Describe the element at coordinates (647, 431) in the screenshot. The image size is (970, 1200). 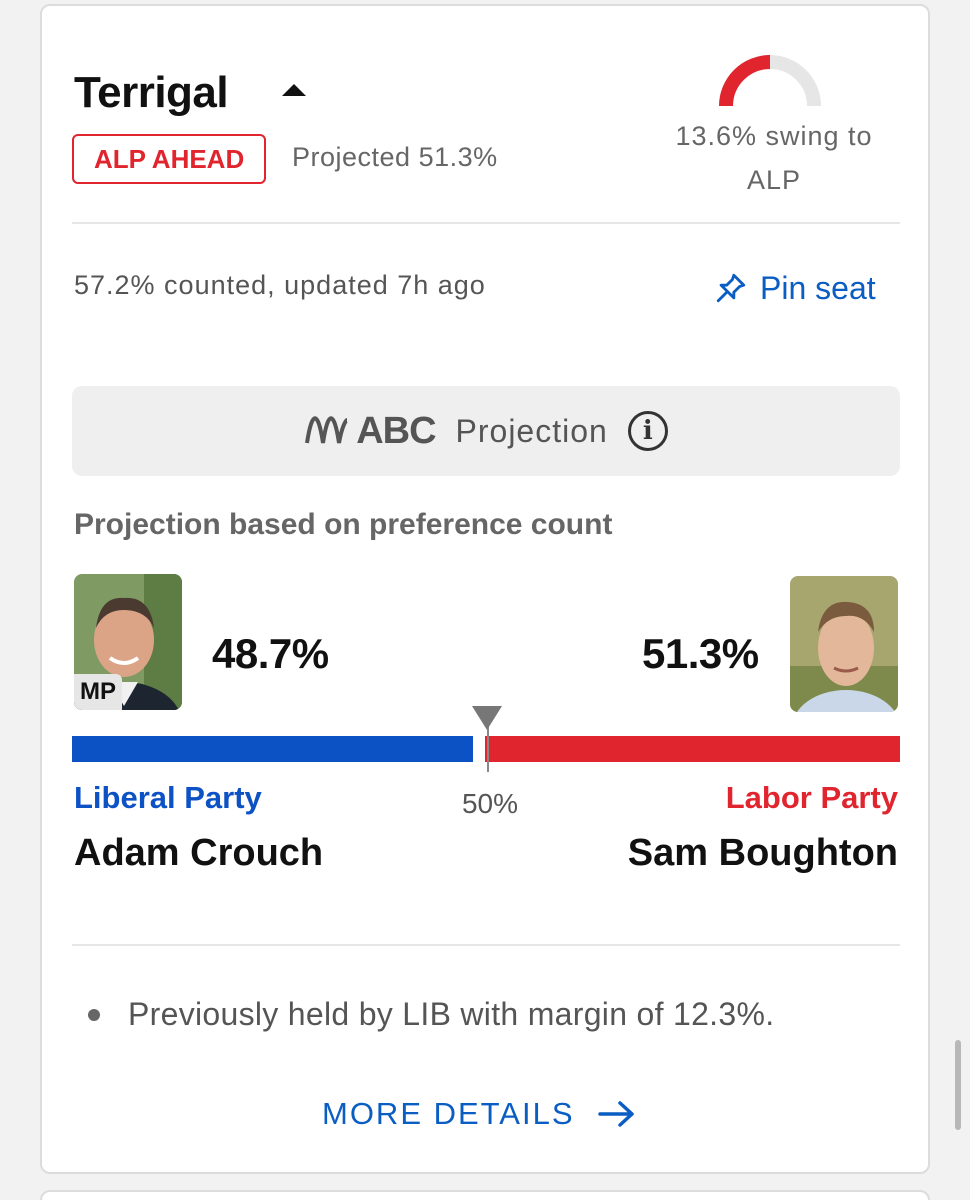
I see `info-icon: i` at that location.